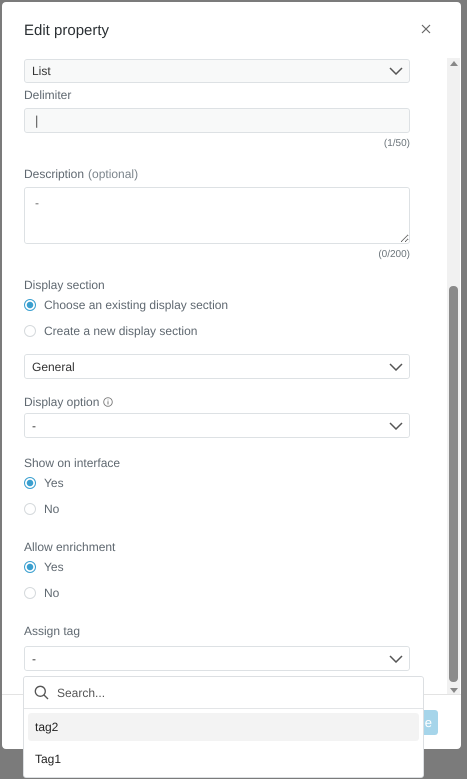  Describe the element at coordinates (217, 215) in the screenshot. I see `description-textarea: -` at that location.